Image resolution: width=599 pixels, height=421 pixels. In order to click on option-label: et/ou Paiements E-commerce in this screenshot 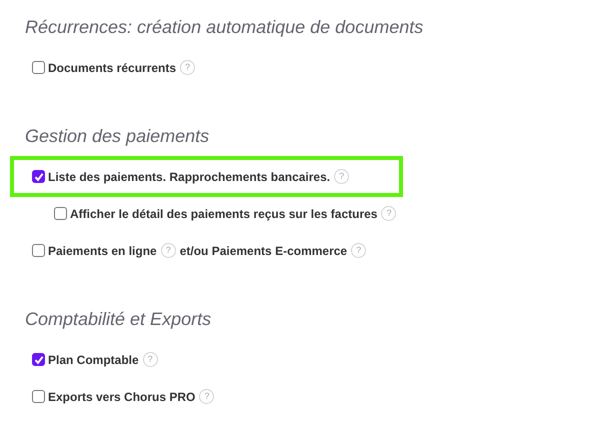, I will do `click(264, 251)`.